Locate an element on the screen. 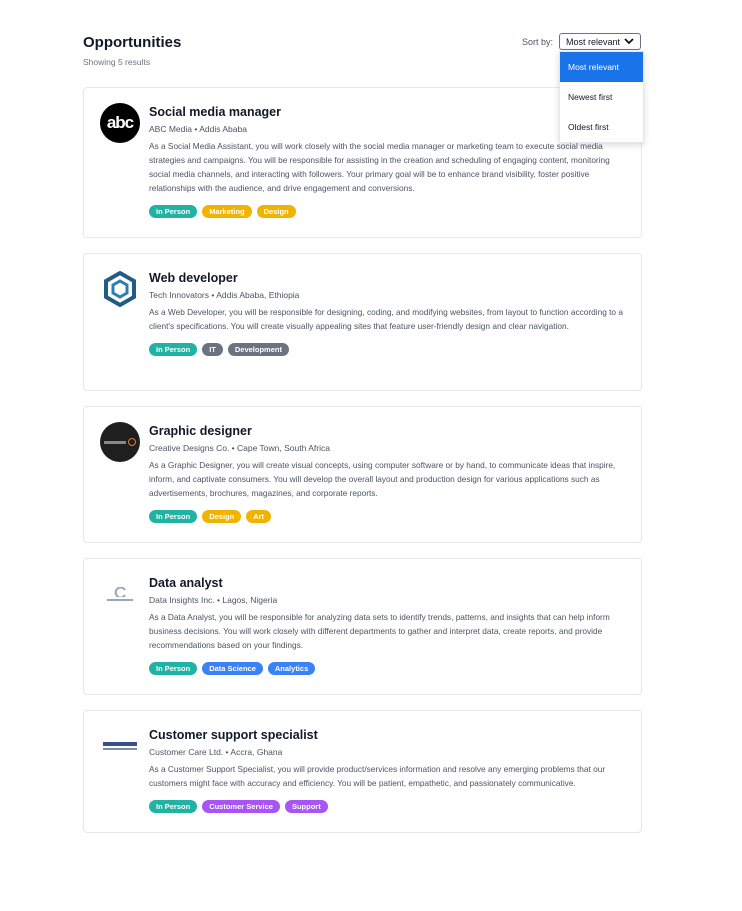 Image resolution: width=742 pixels, height=911 pixels. job-tags: In Person IT Development is located at coordinates (389, 349).